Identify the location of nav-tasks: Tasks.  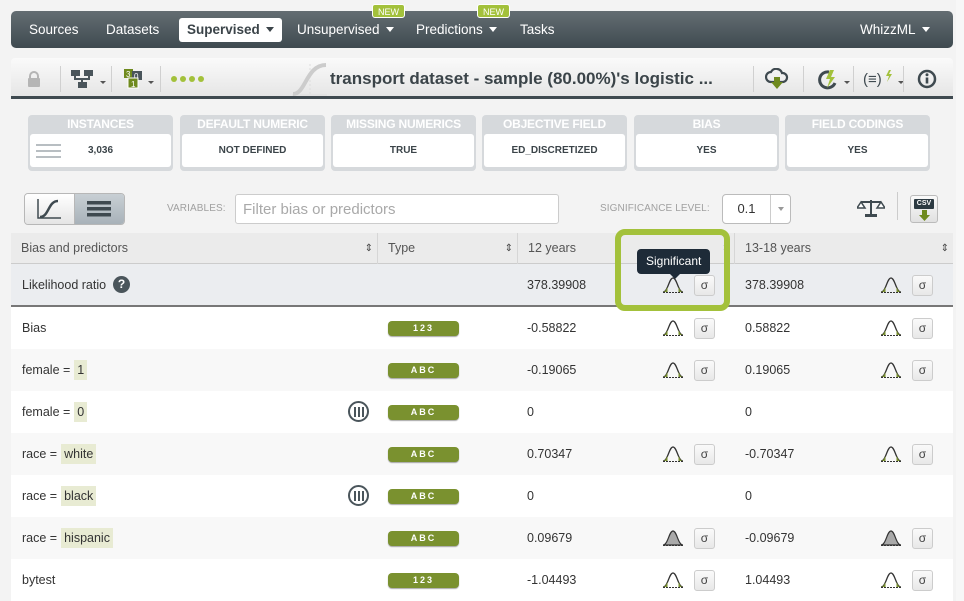
(537, 29).